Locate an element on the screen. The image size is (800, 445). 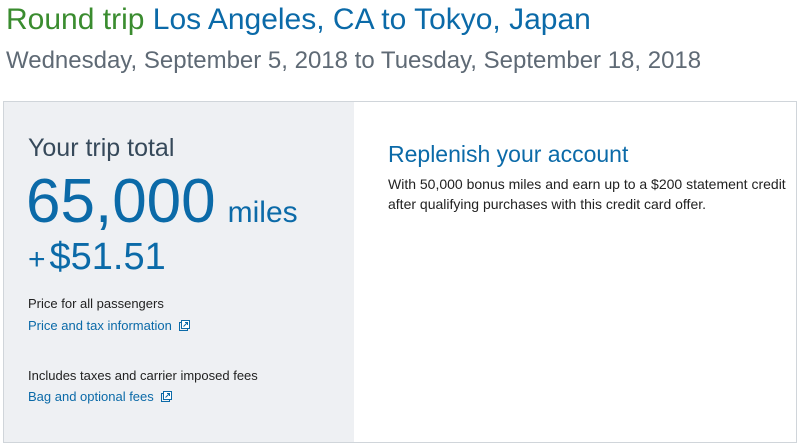
trip-type-label: Round trip is located at coordinates (75, 19).